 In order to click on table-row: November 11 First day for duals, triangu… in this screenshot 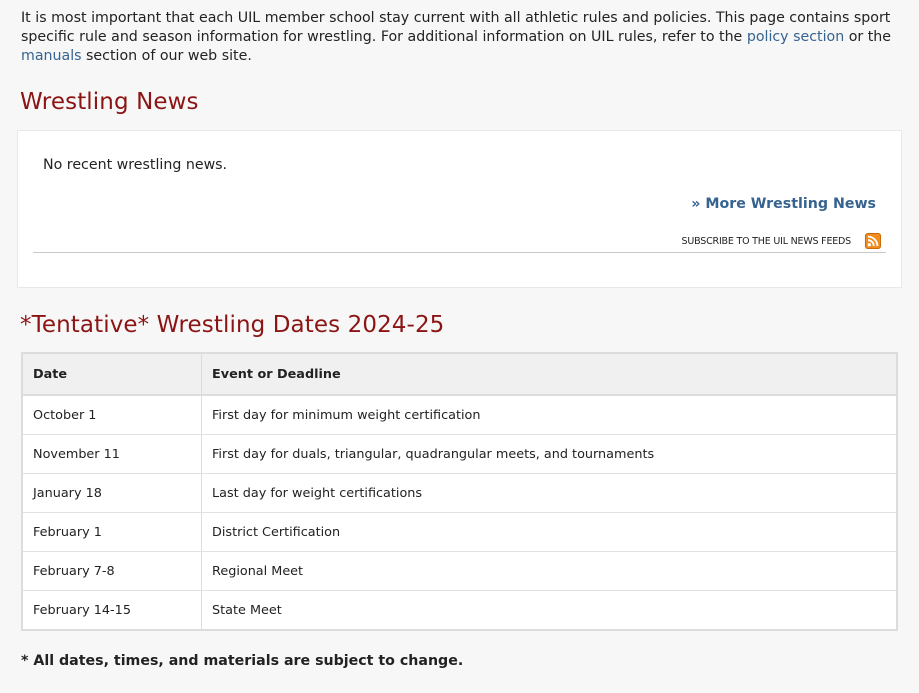, I will do `click(459, 454)`.